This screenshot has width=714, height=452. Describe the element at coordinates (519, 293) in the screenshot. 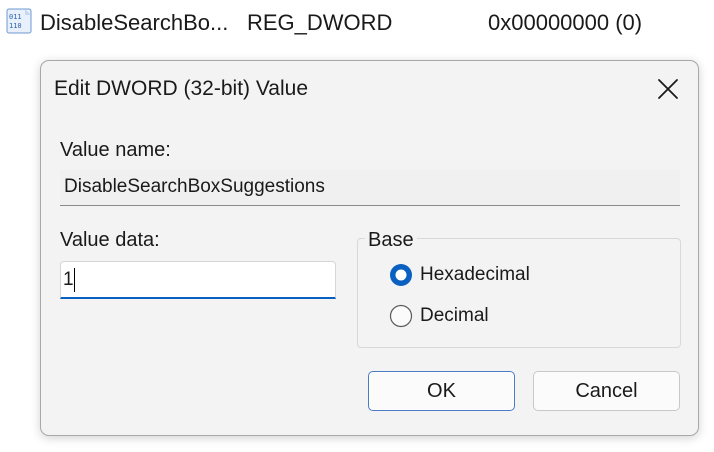

I see `base-groupbox` at that location.